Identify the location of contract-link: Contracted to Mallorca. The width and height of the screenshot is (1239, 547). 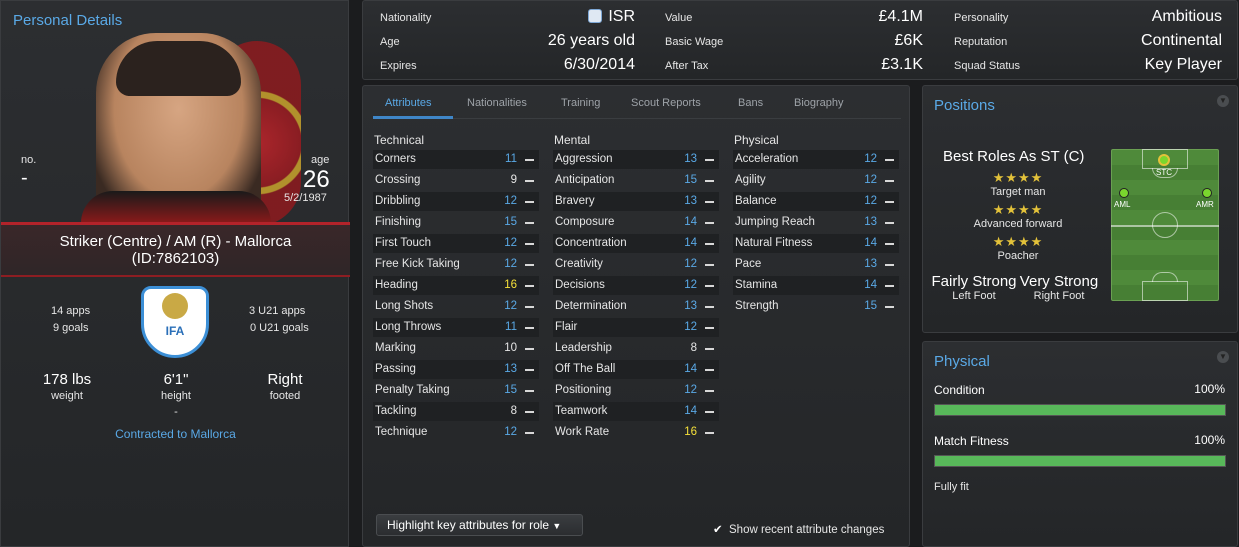
(175, 434).